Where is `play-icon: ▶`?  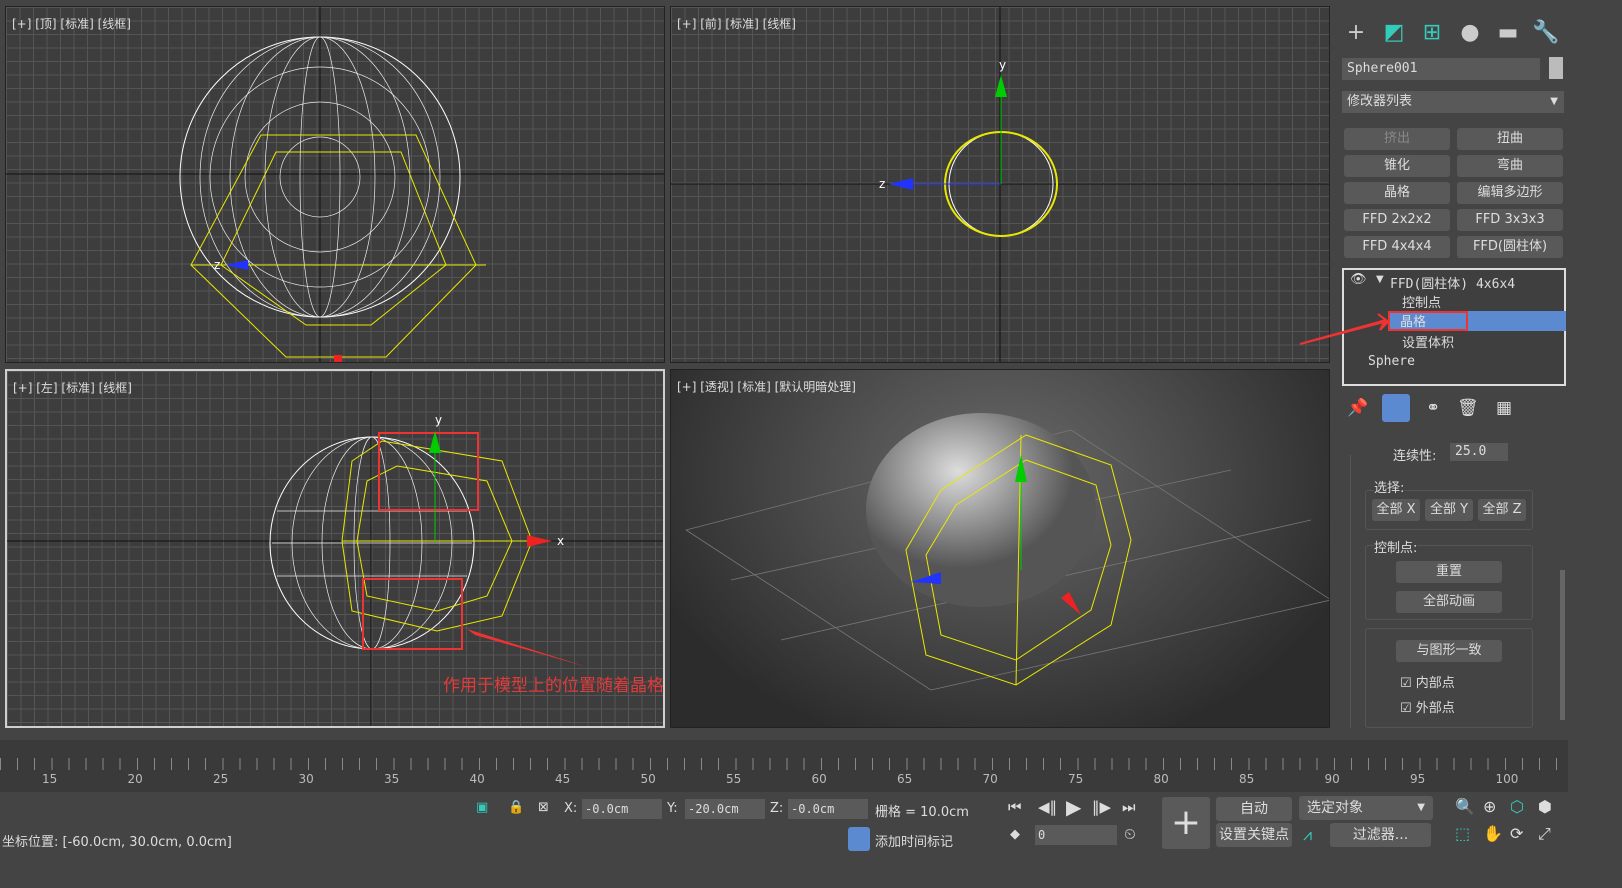 play-icon: ▶ is located at coordinates (1073, 807).